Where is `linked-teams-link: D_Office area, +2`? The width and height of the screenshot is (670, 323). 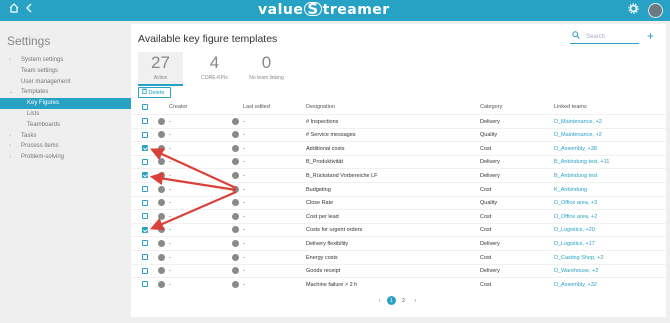
linked-teams-link: D_Office area, +2 is located at coordinates (575, 217).